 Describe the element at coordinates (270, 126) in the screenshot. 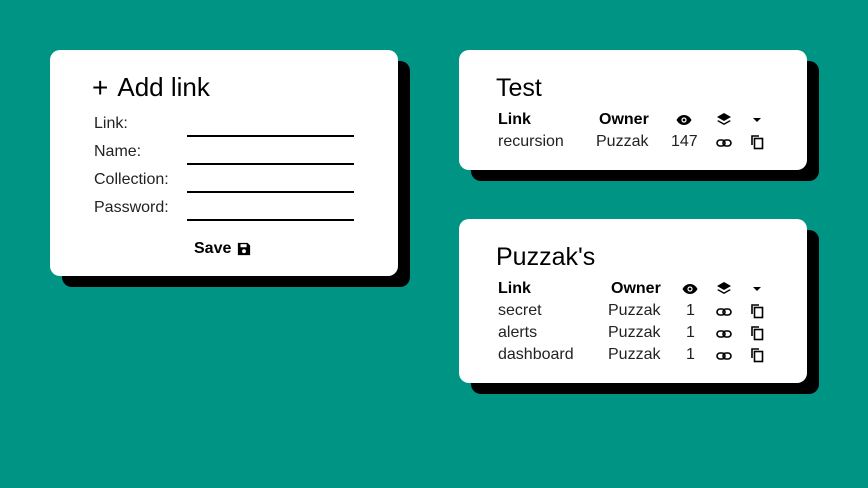

I see `link-field` at that location.